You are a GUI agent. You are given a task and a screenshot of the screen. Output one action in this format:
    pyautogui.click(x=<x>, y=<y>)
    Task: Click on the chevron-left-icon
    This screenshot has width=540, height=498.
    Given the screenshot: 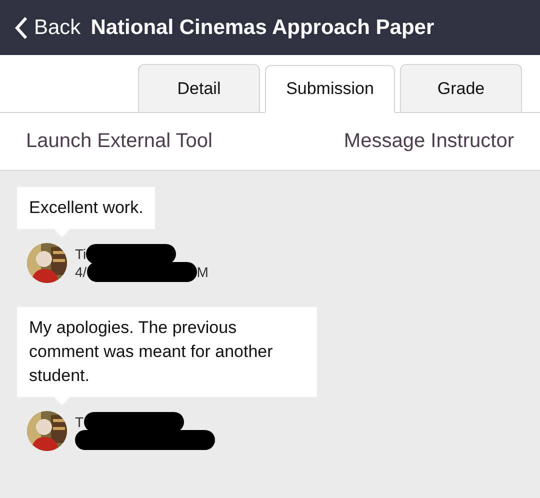 What is the action you would take?
    pyautogui.click(x=21, y=28)
    